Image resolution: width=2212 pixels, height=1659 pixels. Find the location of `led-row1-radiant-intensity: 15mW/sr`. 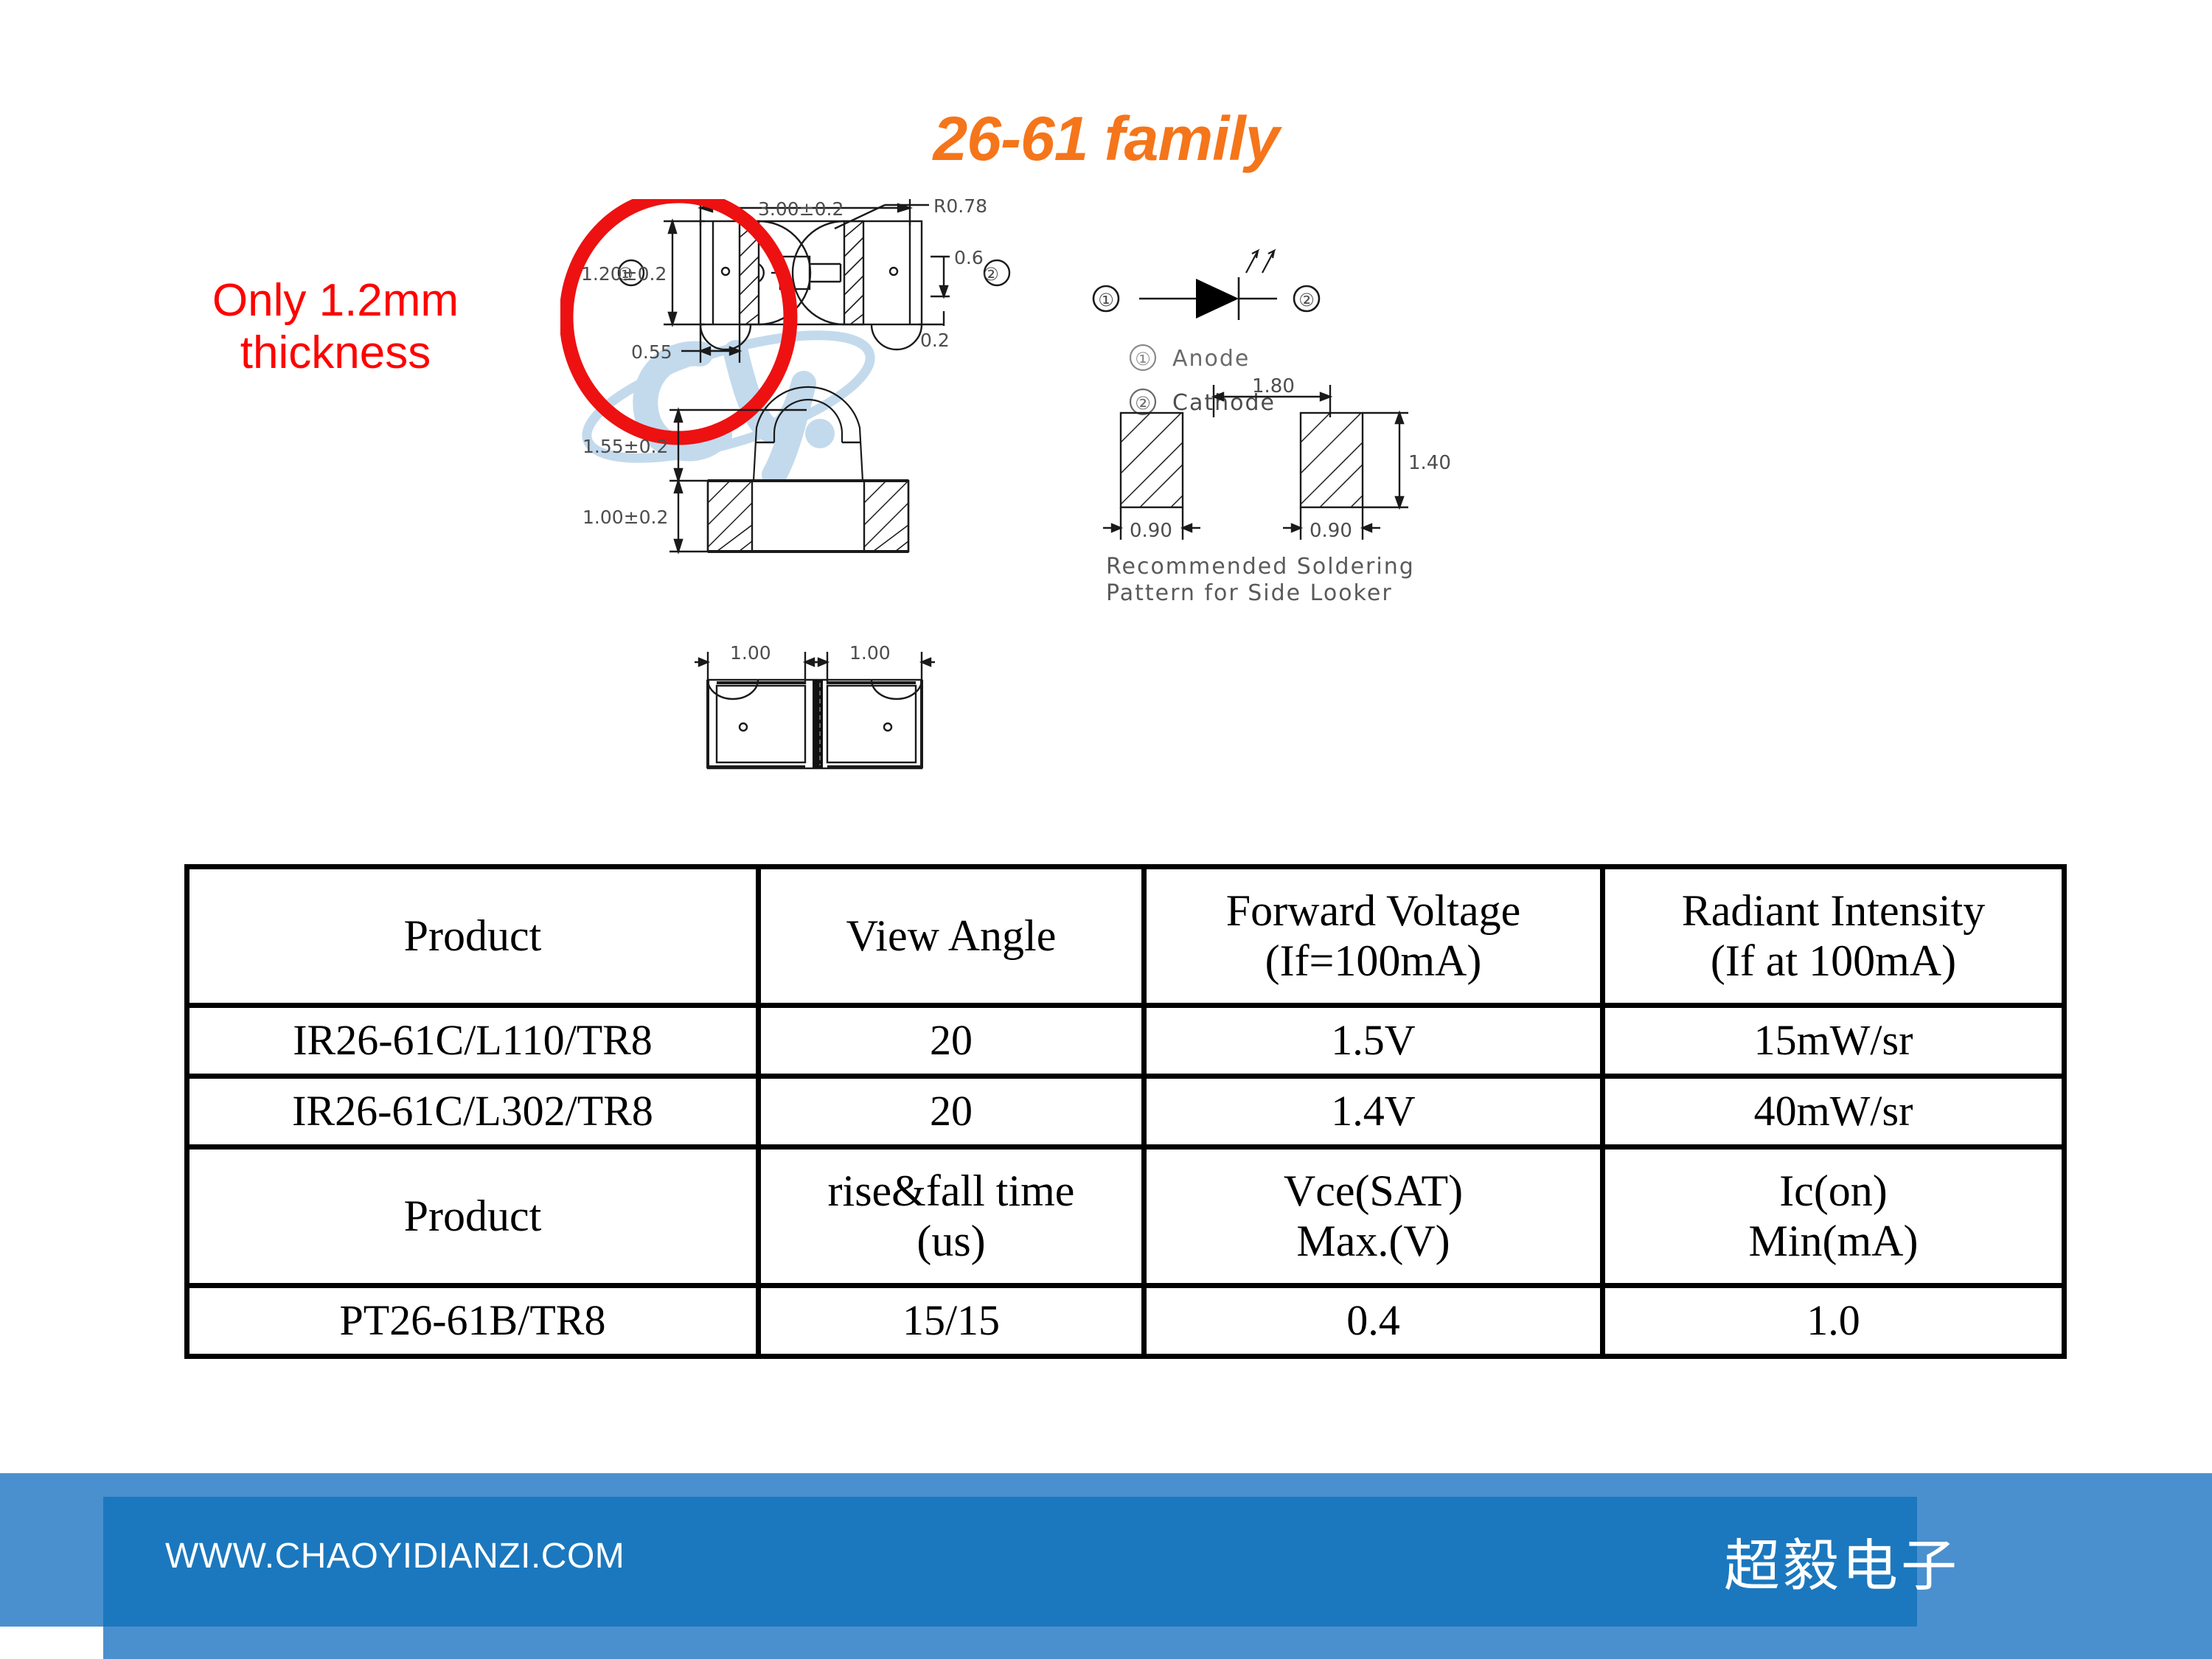

led-row1-radiant-intensity: 15mW/sr is located at coordinates (1833, 1041).